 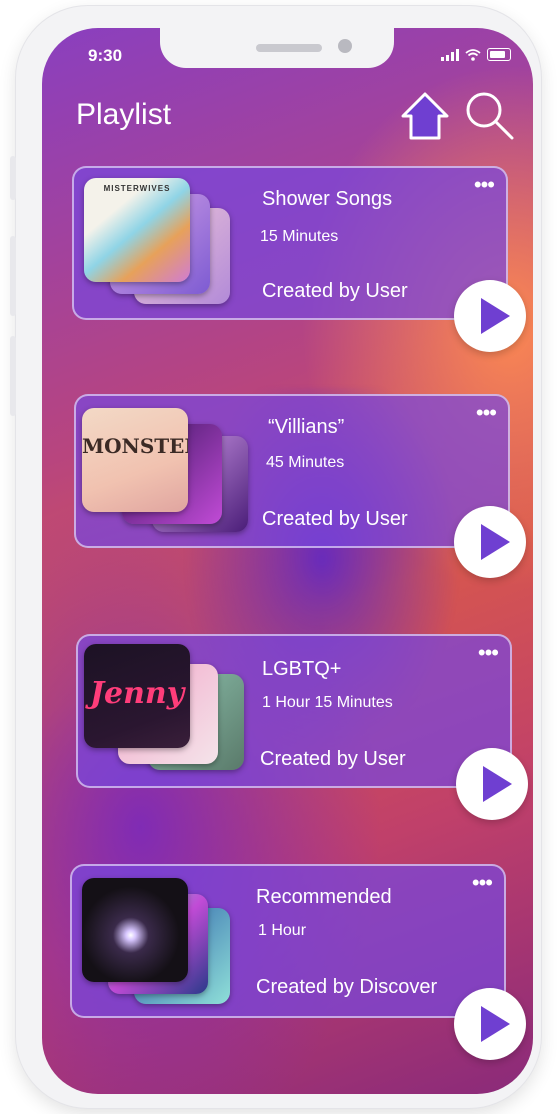 I want to click on volume-up-button, so click(x=13, y=276).